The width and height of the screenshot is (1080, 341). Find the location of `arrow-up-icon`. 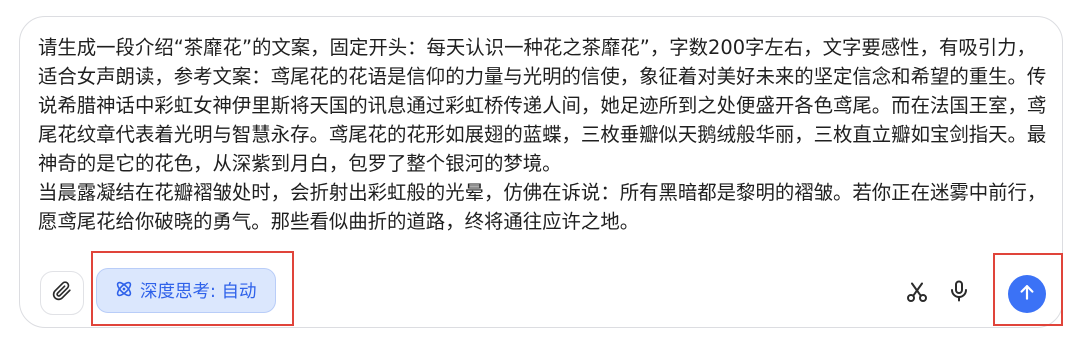

arrow-up-icon is located at coordinates (1027, 294).